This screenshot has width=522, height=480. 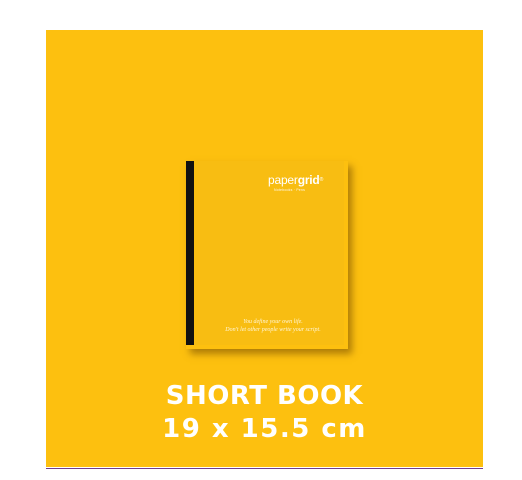 I want to click on notebook-spine, so click(x=190, y=253).